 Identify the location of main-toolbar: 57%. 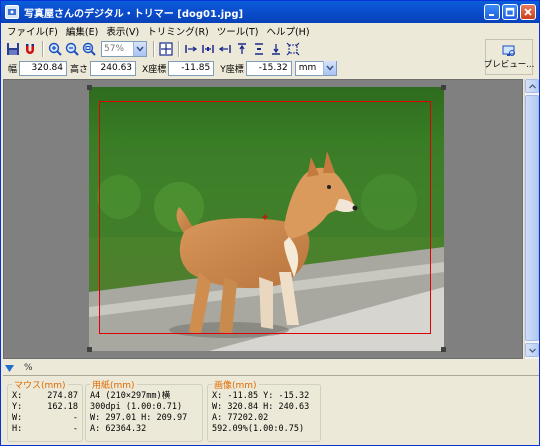
(270, 49).